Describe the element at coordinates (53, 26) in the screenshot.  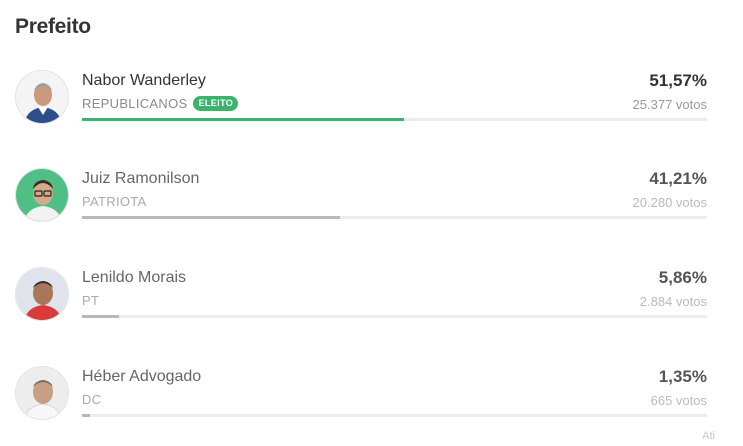
I see `section-title: Prefeito` at that location.